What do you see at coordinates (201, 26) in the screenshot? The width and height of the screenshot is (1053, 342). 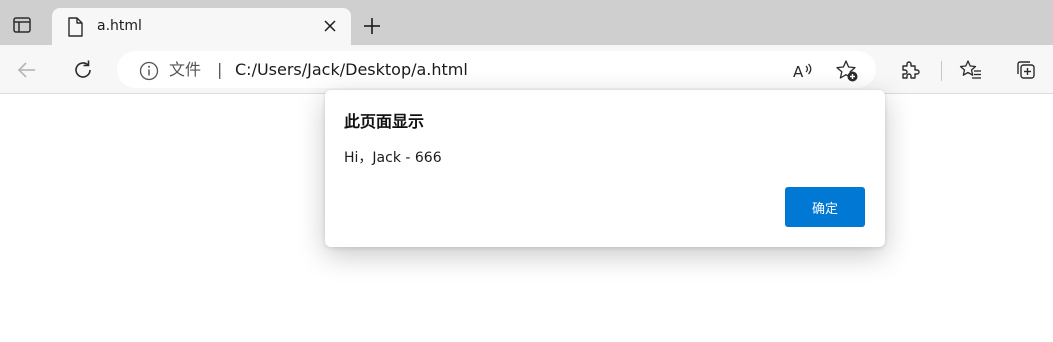 I see `tab-active: a.html` at bounding box center [201, 26].